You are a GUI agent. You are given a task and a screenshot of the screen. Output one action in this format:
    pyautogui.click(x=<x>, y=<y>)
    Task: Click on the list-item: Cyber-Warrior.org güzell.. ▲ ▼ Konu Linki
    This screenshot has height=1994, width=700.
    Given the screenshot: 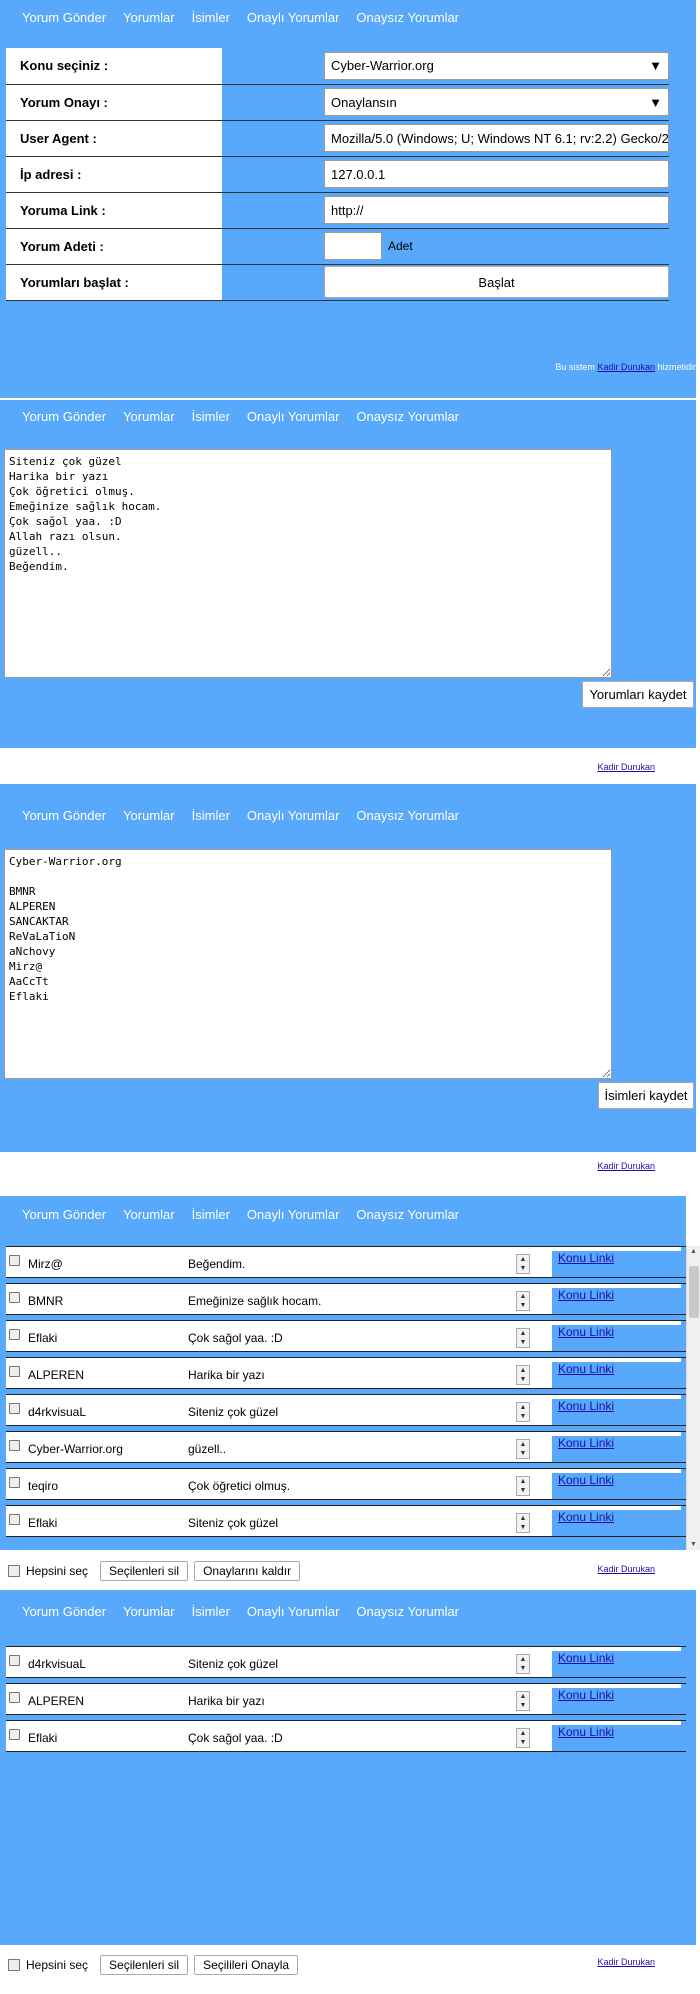 What is the action you would take?
    pyautogui.click(x=346, y=1447)
    